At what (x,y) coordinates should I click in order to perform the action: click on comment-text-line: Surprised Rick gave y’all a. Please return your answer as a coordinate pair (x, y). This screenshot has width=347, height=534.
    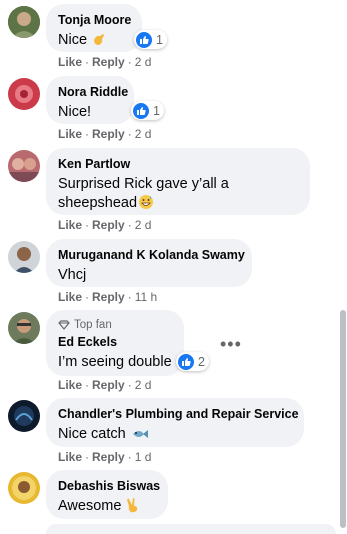
    Looking at the image, I should click on (143, 184).